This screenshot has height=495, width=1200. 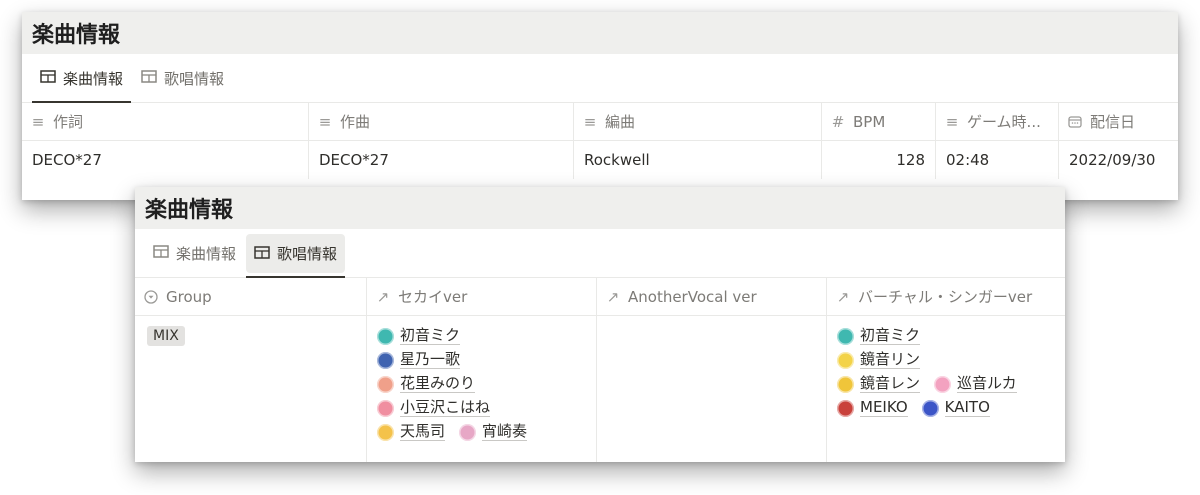 I want to click on virtual-singer-list: 初音ミク鏡音リン鏡音レン 巡音ルカ MEIKO KAITO, so click(x=946, y=372).